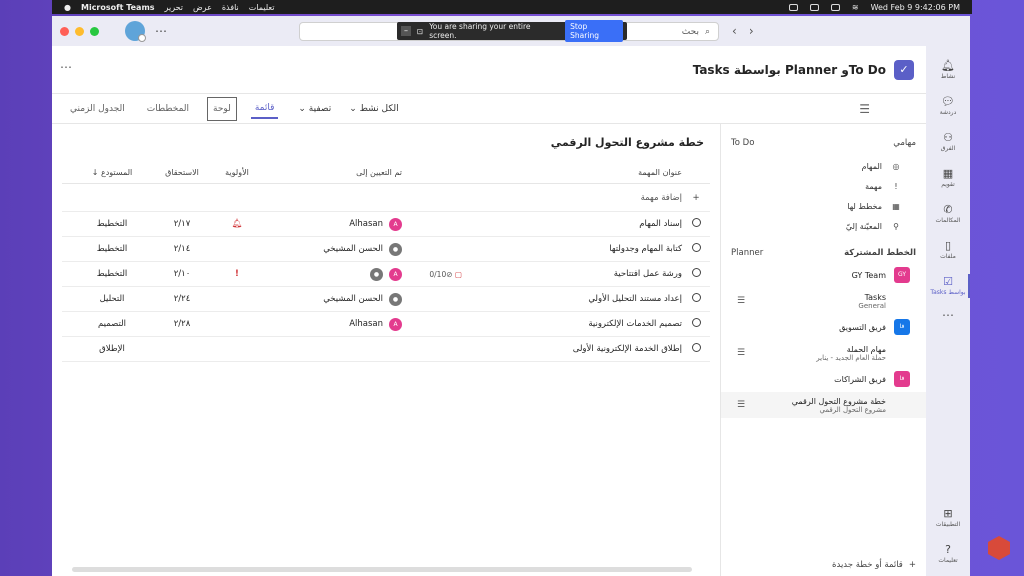 Image resolution: width=1024 pixels, height=576 pixels. I want to click on rail-item-5: ▯ ملفات, so click(948, 250).